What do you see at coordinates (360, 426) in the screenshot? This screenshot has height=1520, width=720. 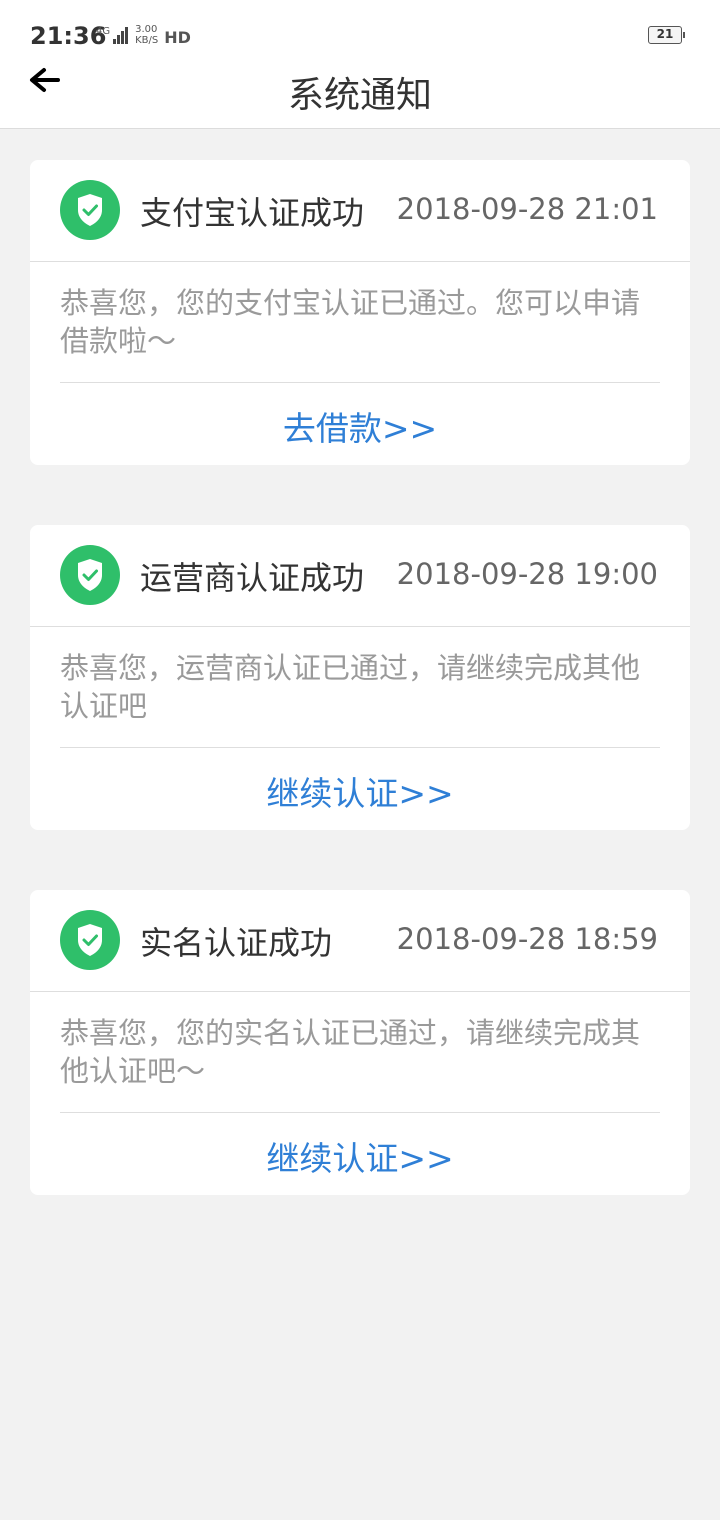 I see `go-borrow-link: 去借款>>` at bounding box center [360, 426].